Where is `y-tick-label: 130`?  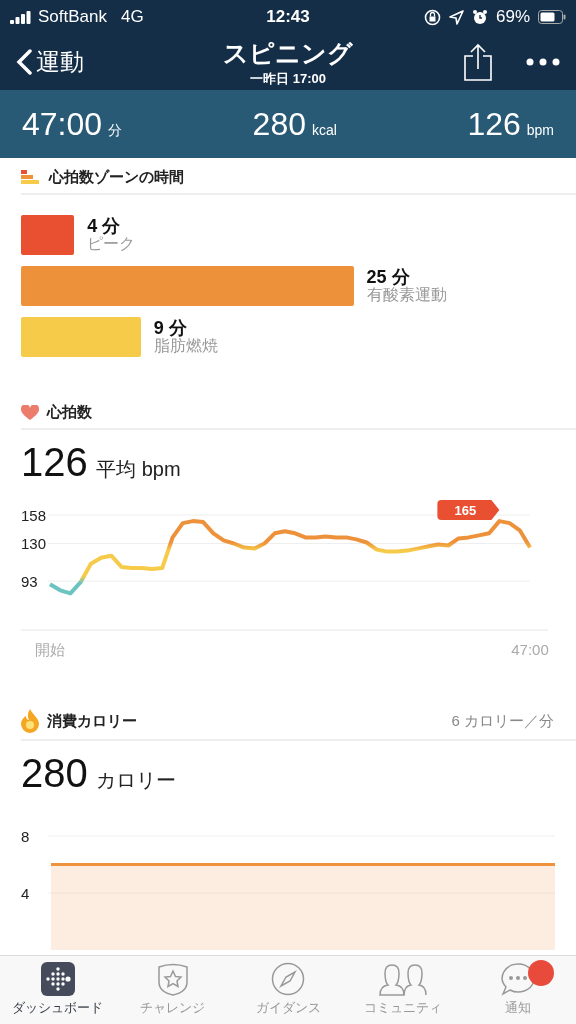
y-tick-label: 130 is located at coordinates (34, 543).